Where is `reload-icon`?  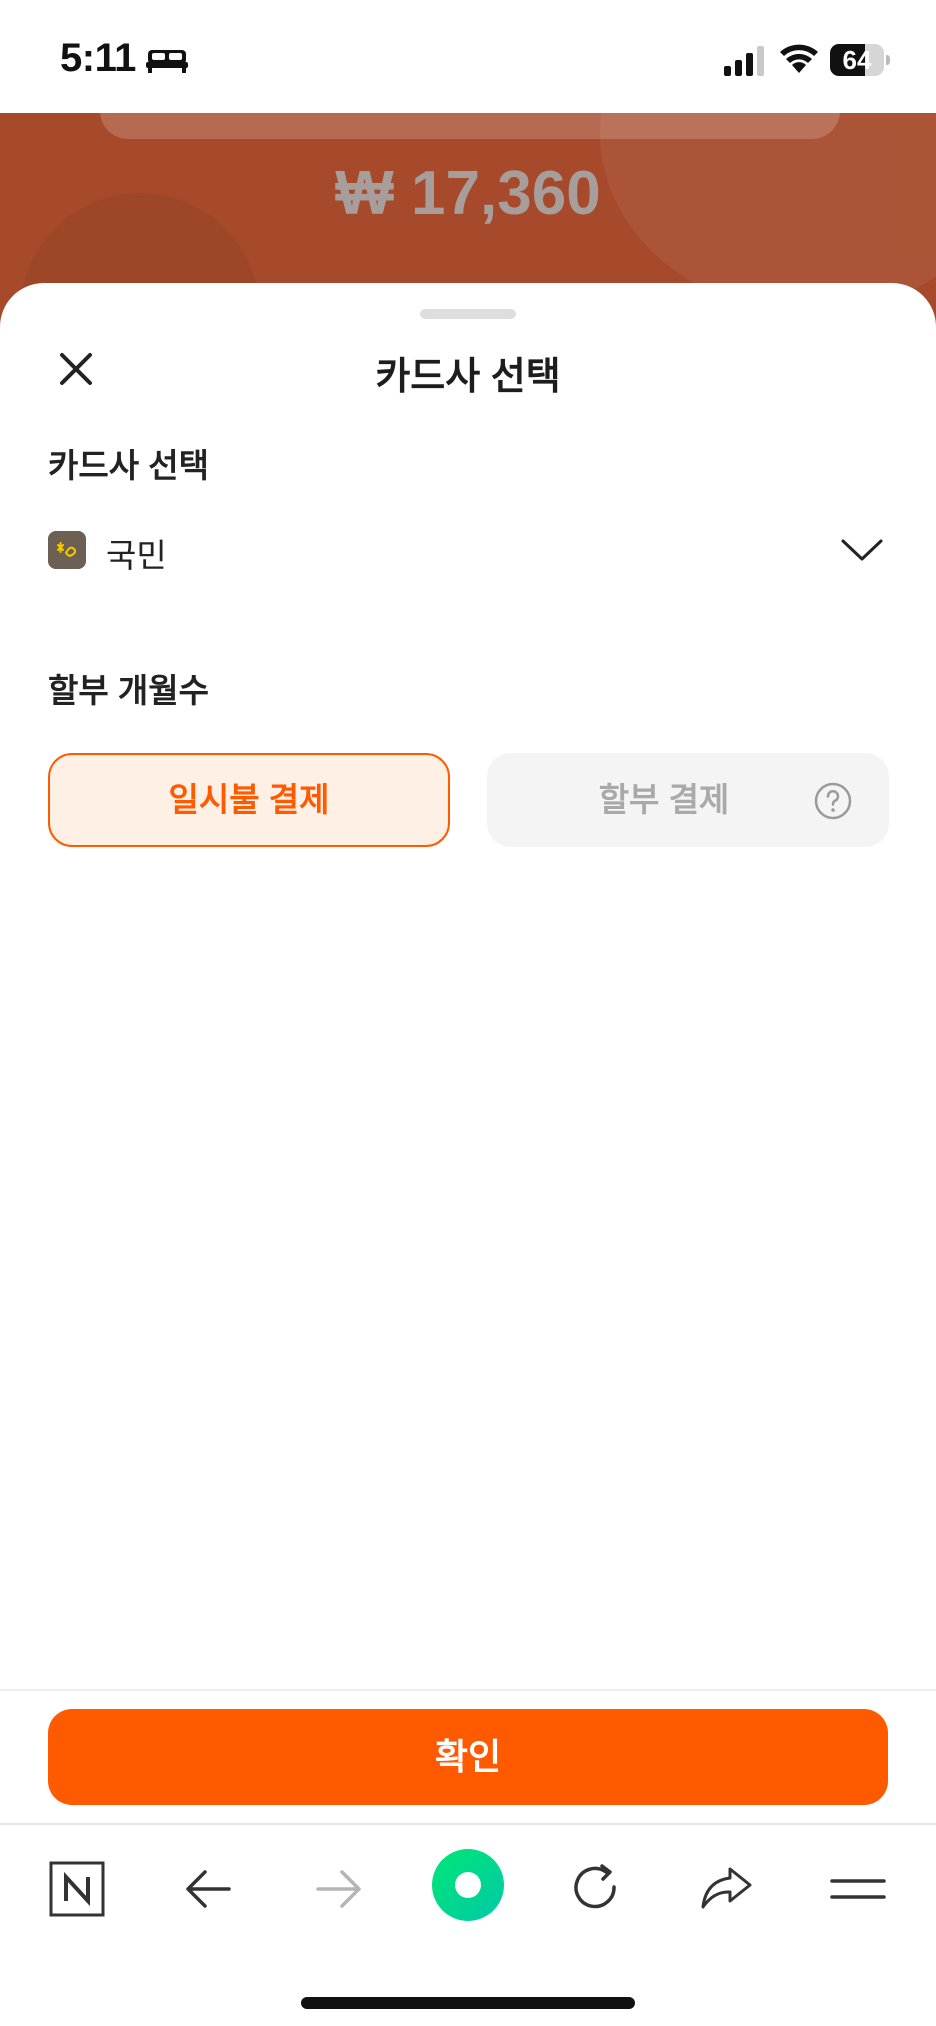
reload-icon is located at coordinates (596, 1889).